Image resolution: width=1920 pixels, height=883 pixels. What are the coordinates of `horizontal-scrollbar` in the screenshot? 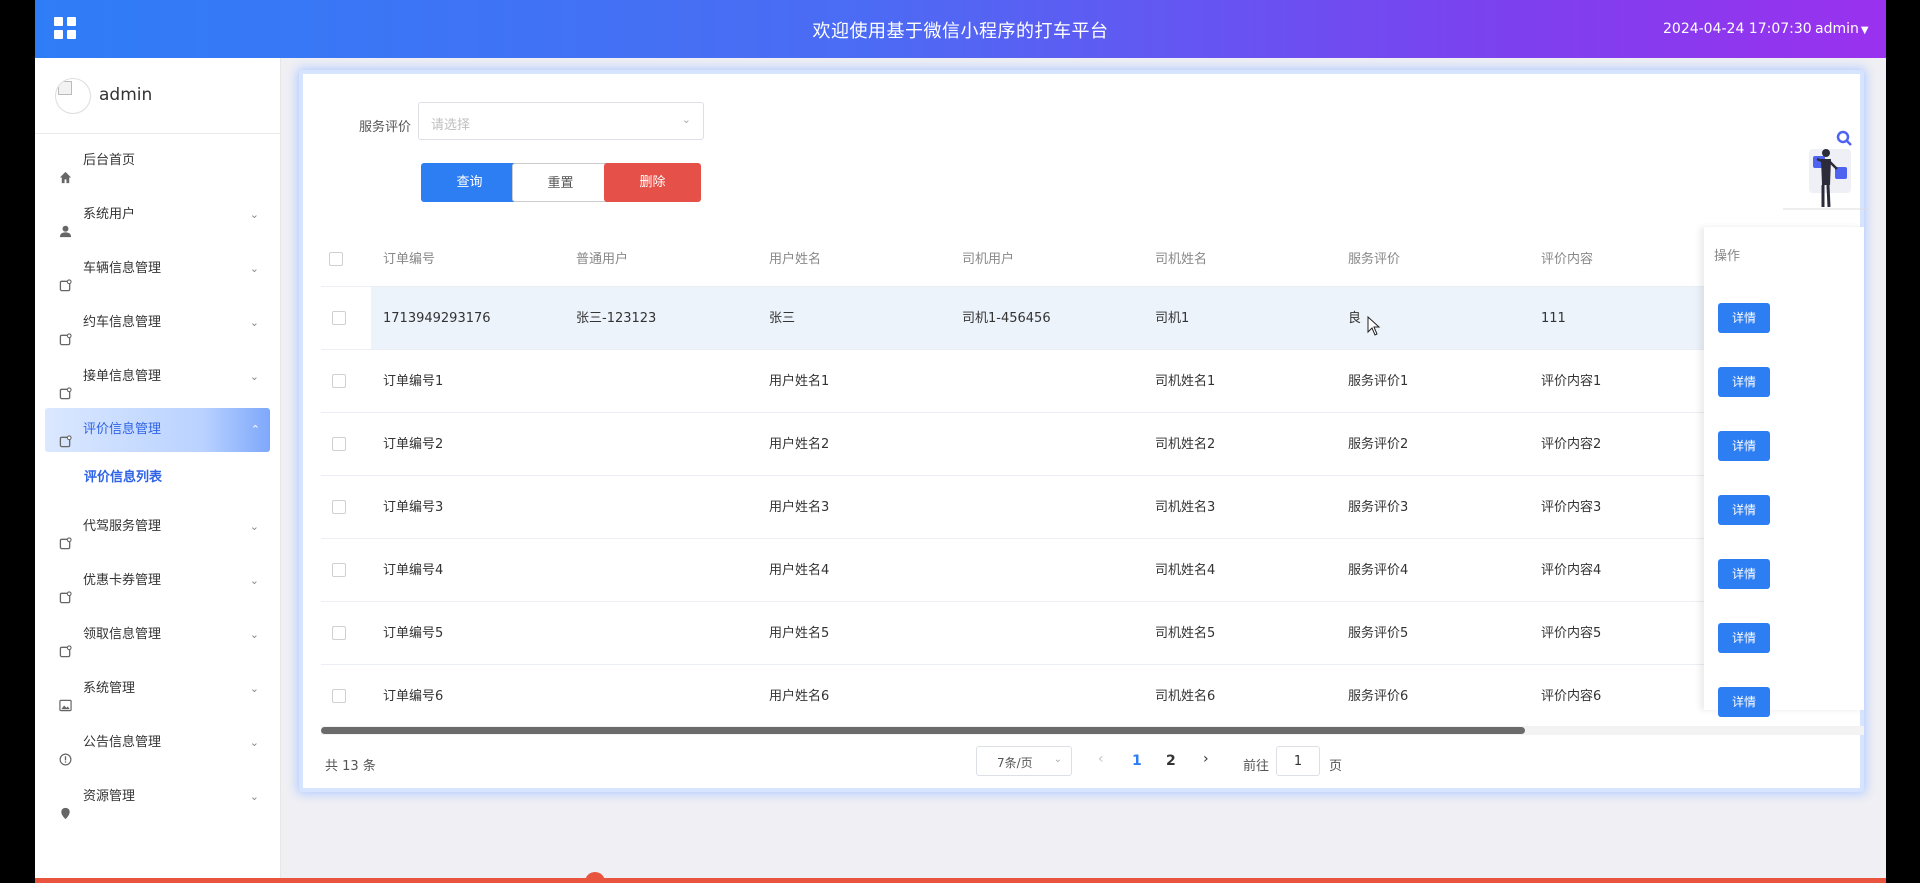 It's located at (1092, 730).